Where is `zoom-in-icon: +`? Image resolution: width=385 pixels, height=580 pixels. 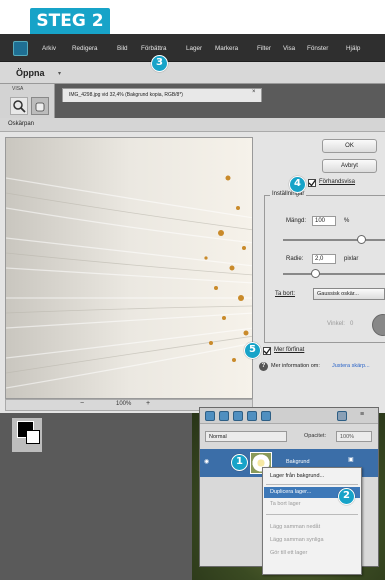 zoom-in-icon: + is located at coordinates (148, 403).